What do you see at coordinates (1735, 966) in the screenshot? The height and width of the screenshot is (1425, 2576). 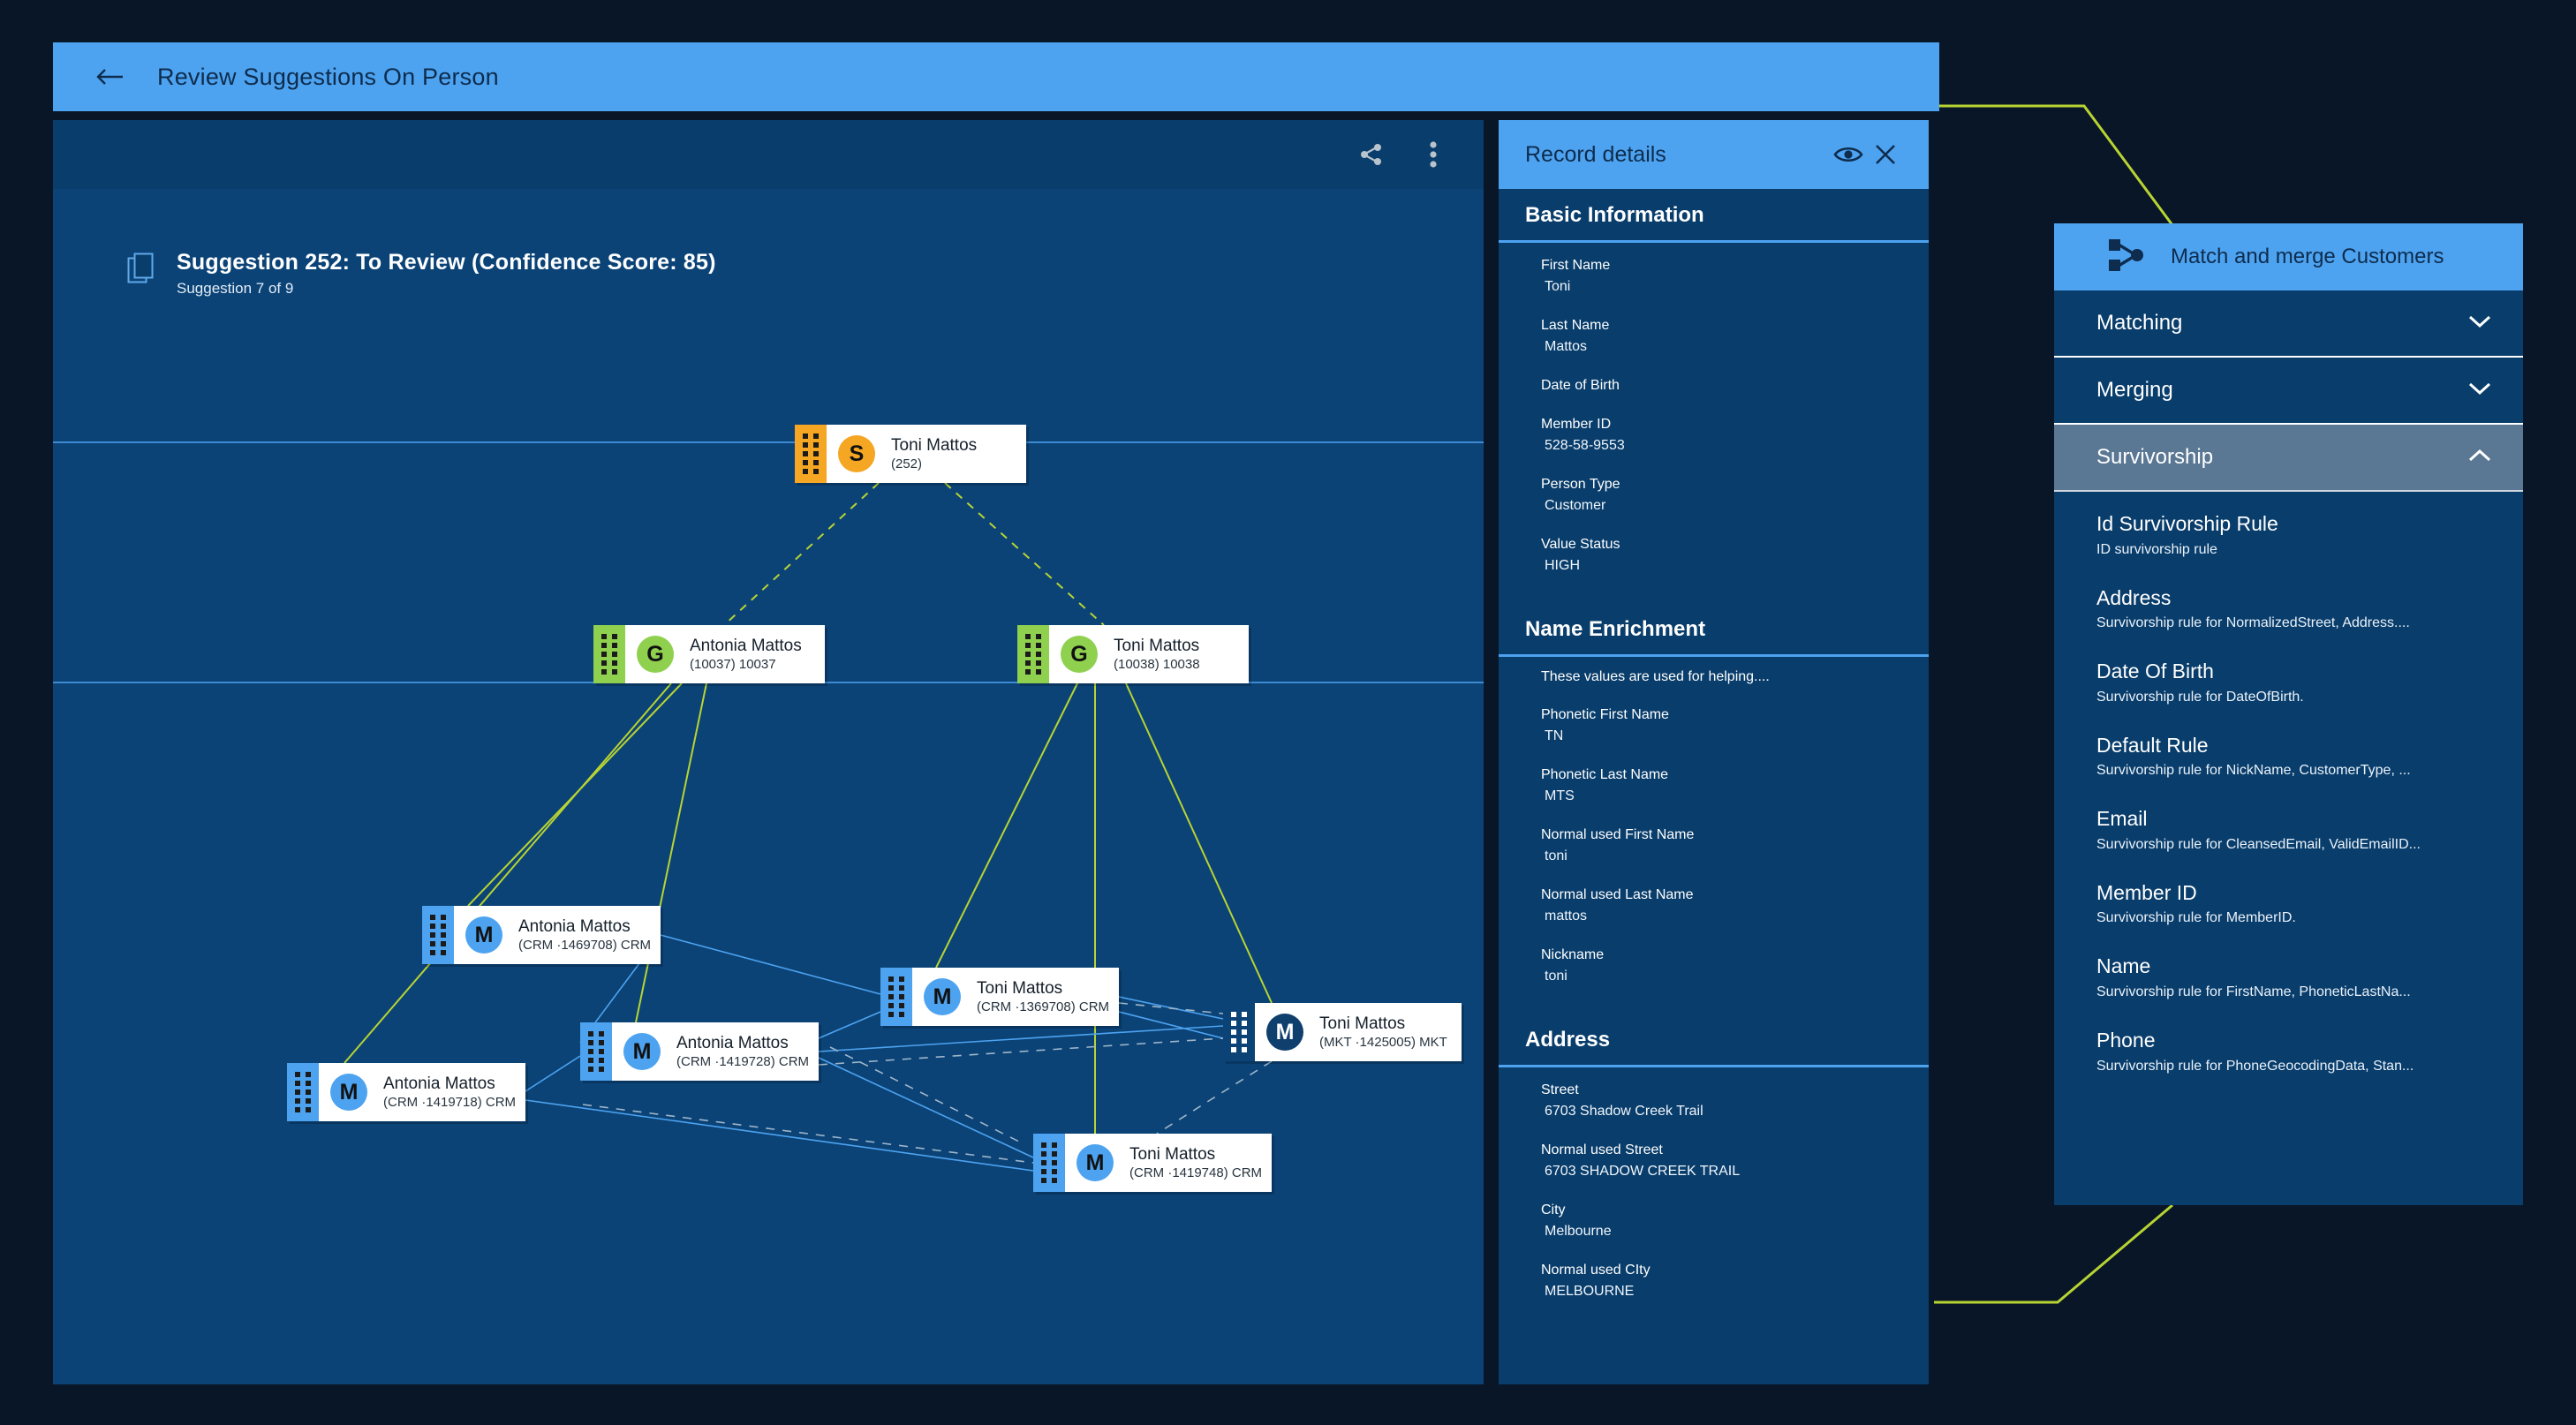 I see `record-field: Nickname toni` at bounding box center [1735, 966].